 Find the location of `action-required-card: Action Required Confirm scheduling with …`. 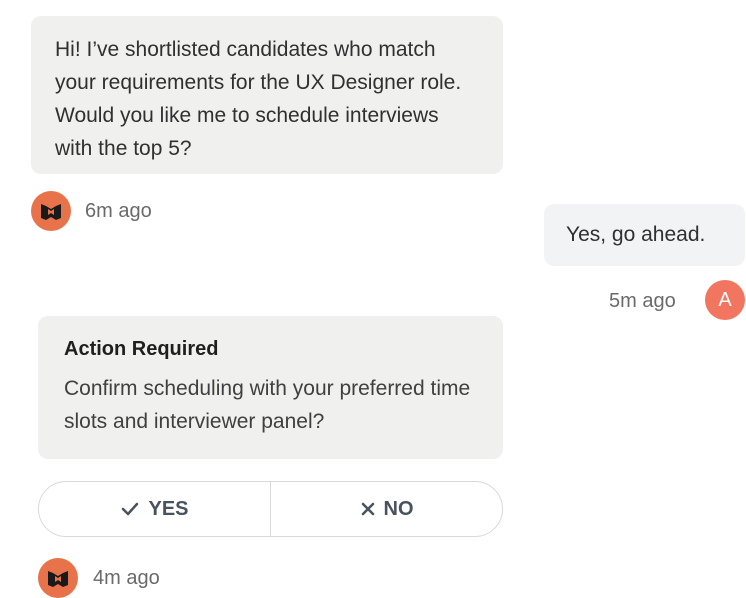

action-required-card: Action Required Confirm scheduling with … is located at coordinates (270, 387).